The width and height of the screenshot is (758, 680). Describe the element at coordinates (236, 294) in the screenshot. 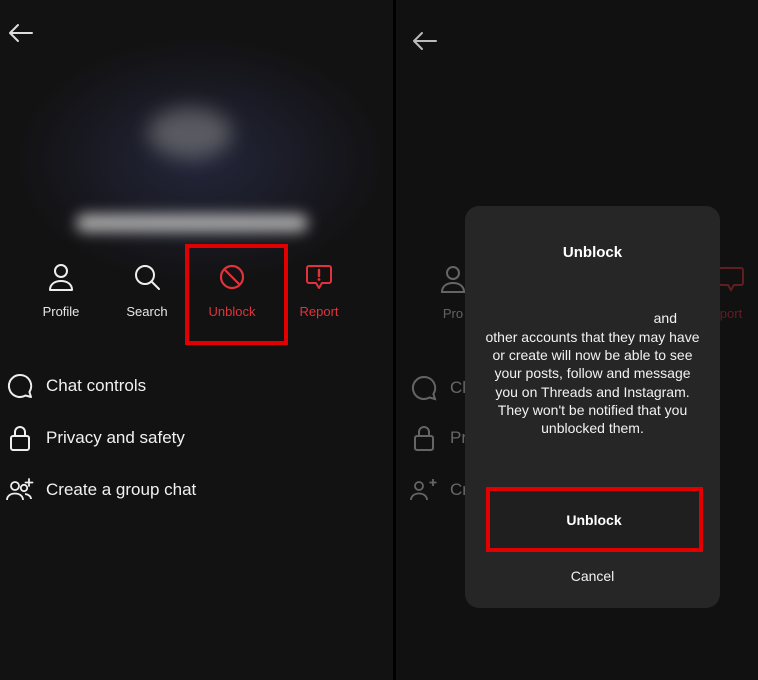

I see `unblock-highlight-box` at that location.